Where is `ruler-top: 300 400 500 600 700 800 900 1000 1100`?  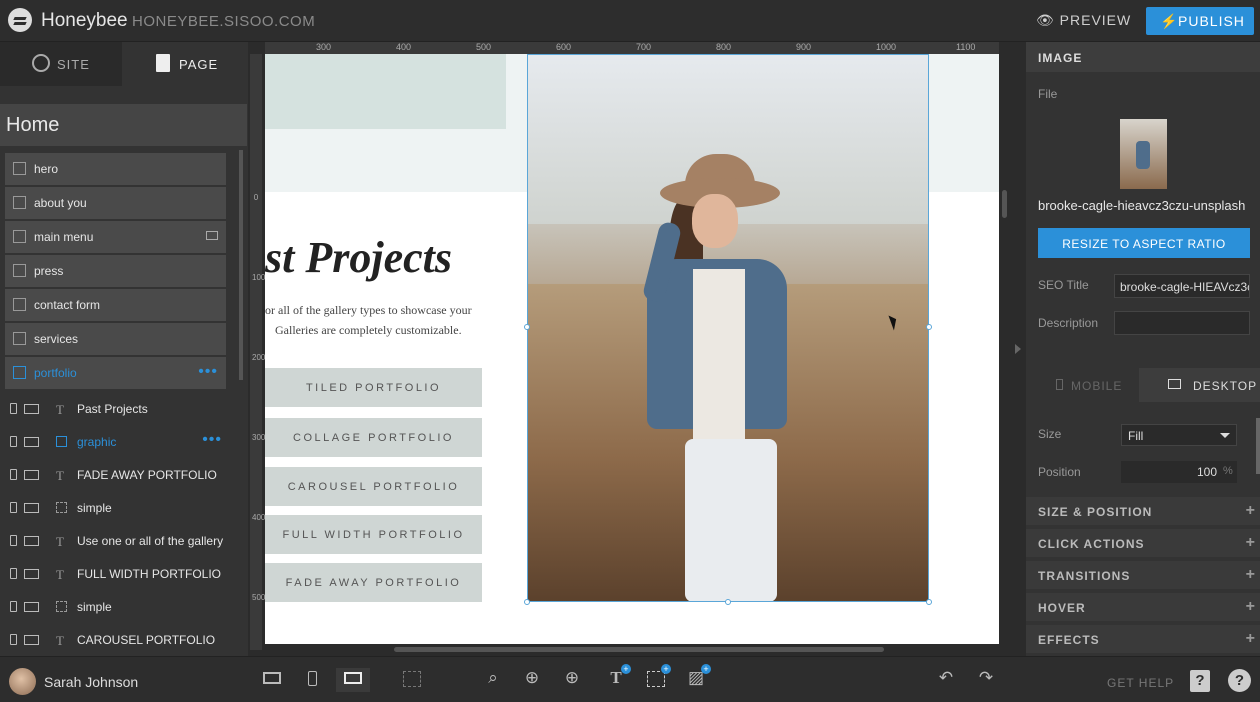
ruler-top: 300 400 500 600 700 800 900 1000 1100 is located at coordinates (632, 48).